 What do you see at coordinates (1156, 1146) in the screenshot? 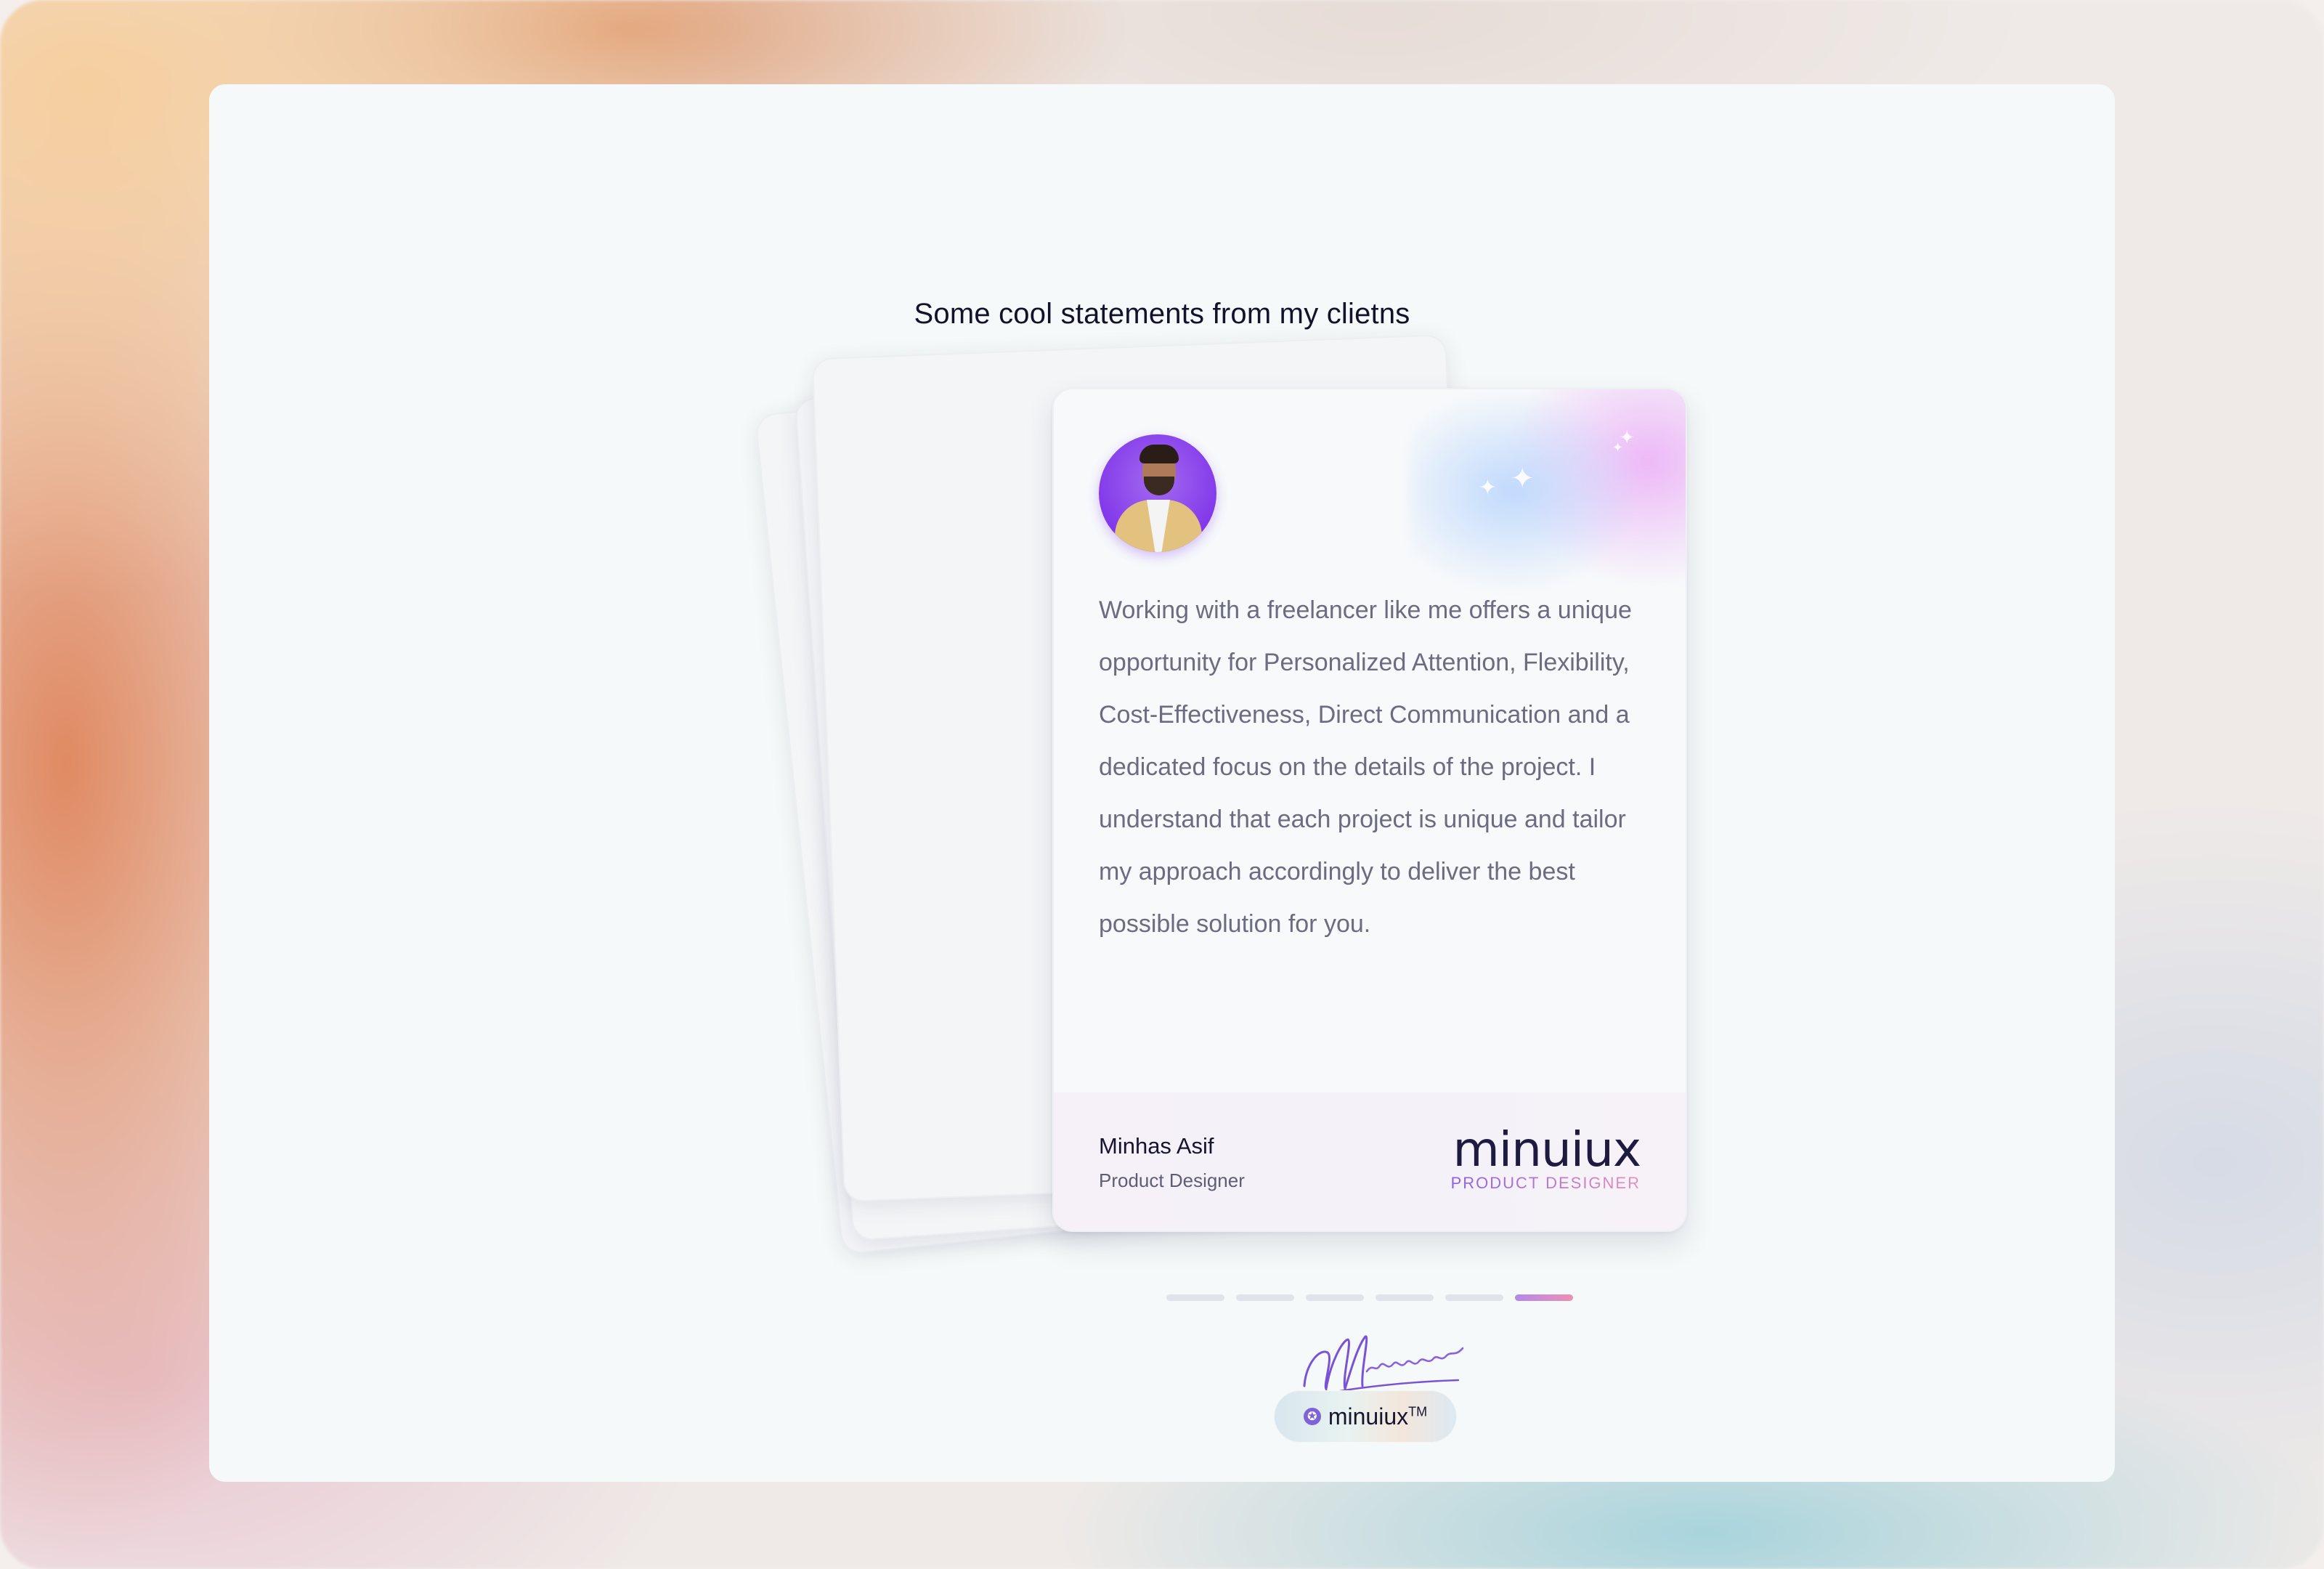
I see `author-name: Minhas Asif` at bounding box center [1156, 1146].